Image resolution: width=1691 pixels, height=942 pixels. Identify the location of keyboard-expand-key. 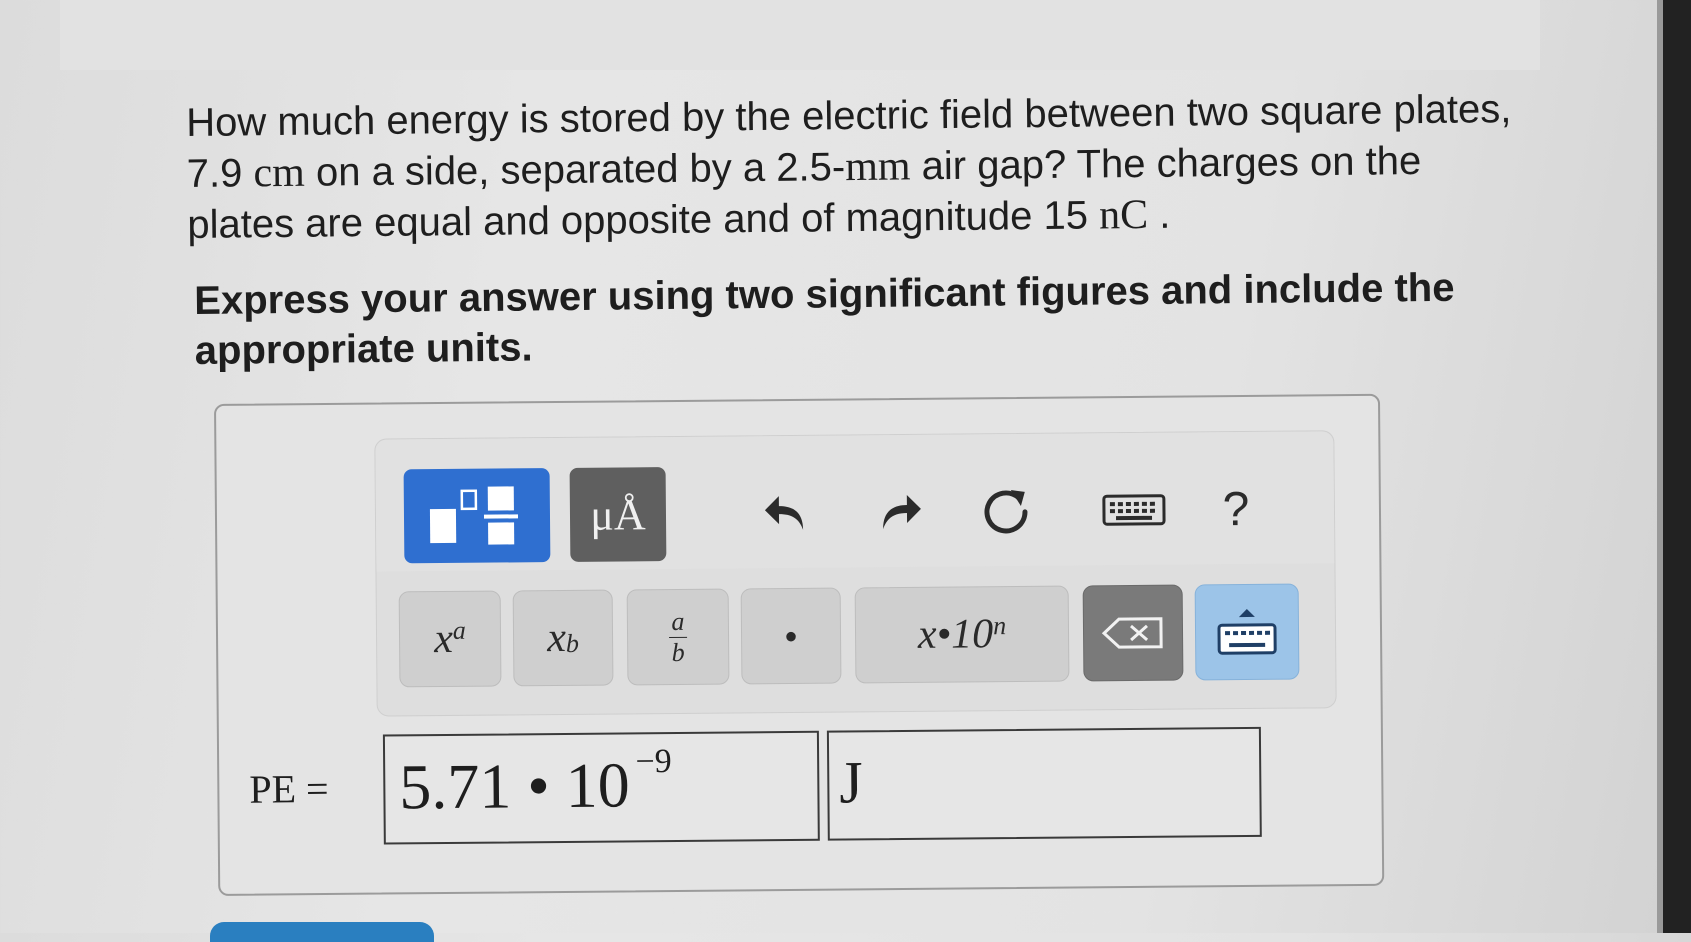
(1247, 632).